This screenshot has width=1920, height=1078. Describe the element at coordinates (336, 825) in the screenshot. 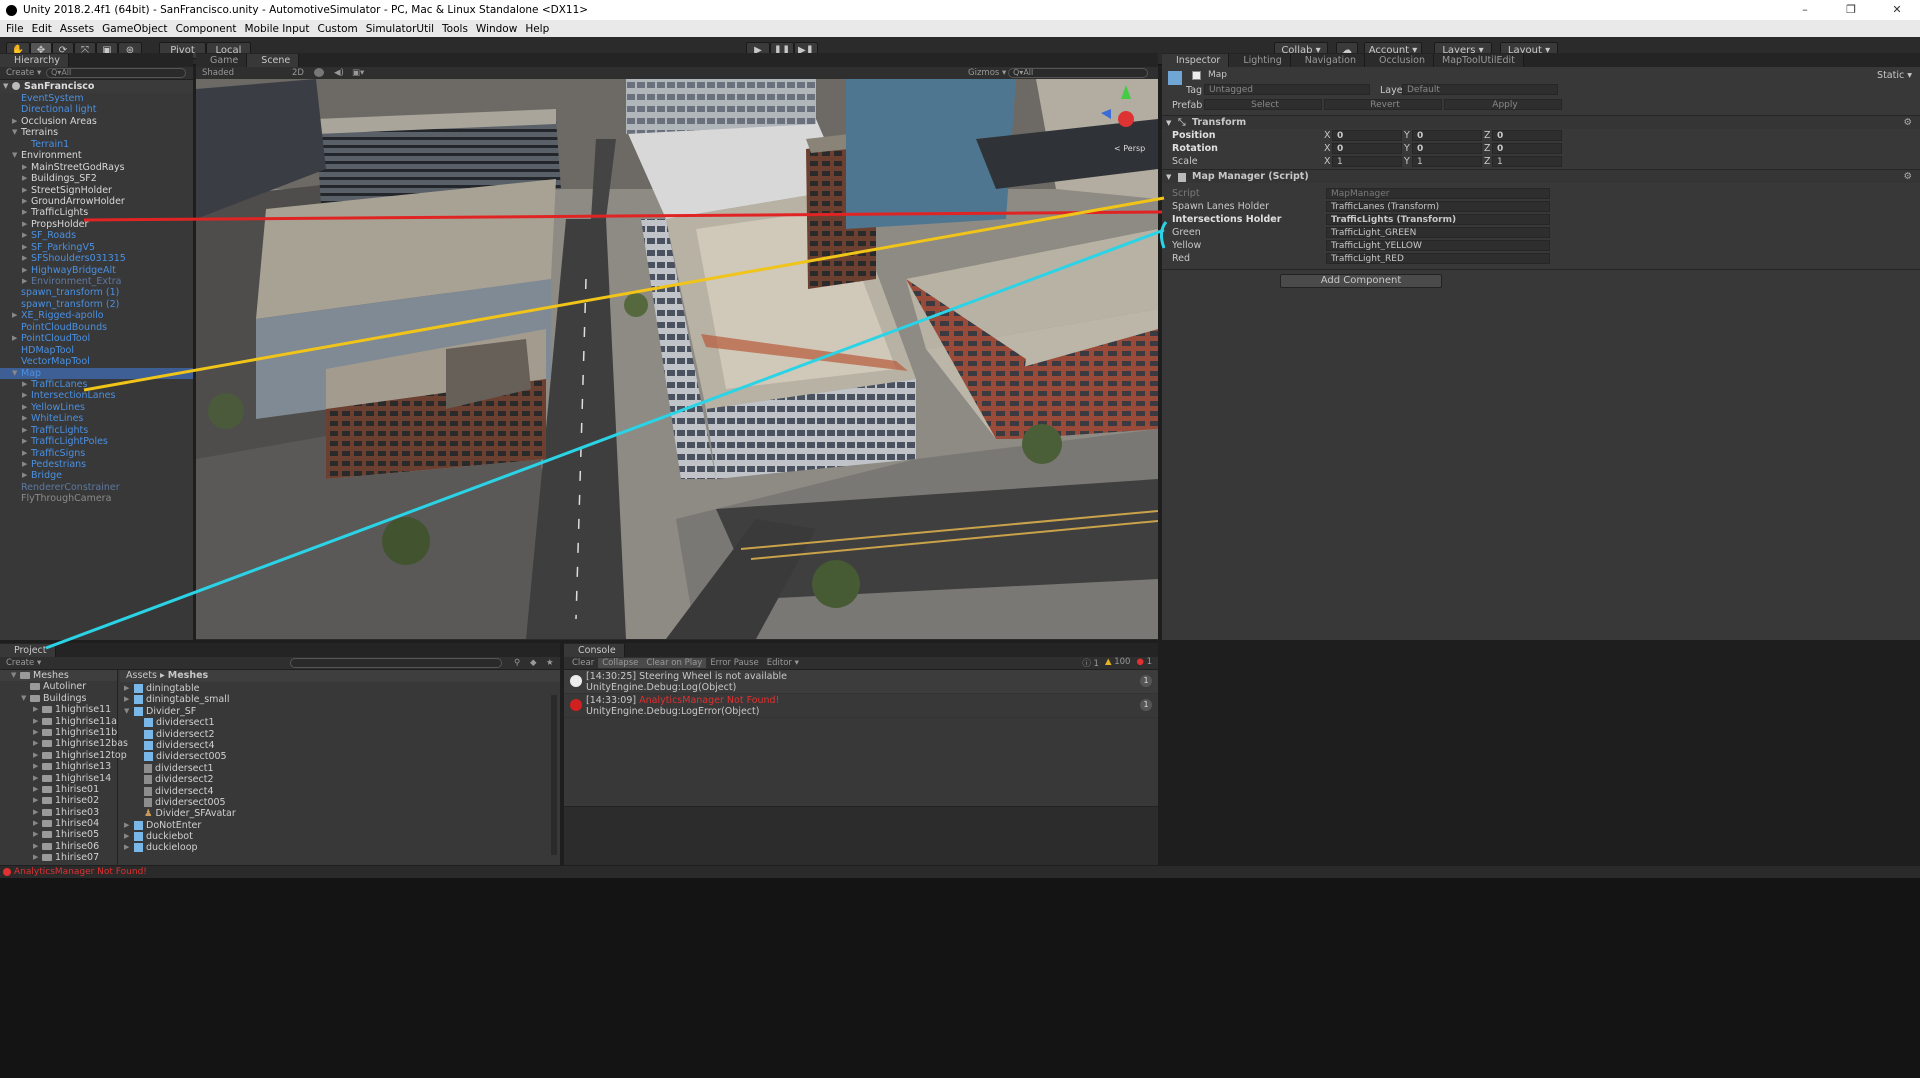

I see `asset-item: ▶ DoNotEnter` at that location.